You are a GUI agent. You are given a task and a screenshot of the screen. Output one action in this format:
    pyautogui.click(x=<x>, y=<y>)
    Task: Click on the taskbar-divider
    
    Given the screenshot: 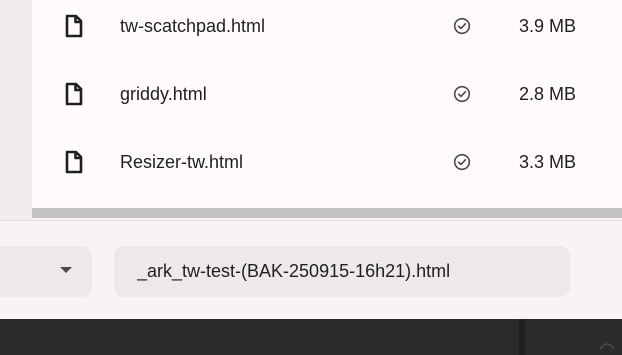 What is the action you would take?
    pyautogui.click(x=522, y=337)
    